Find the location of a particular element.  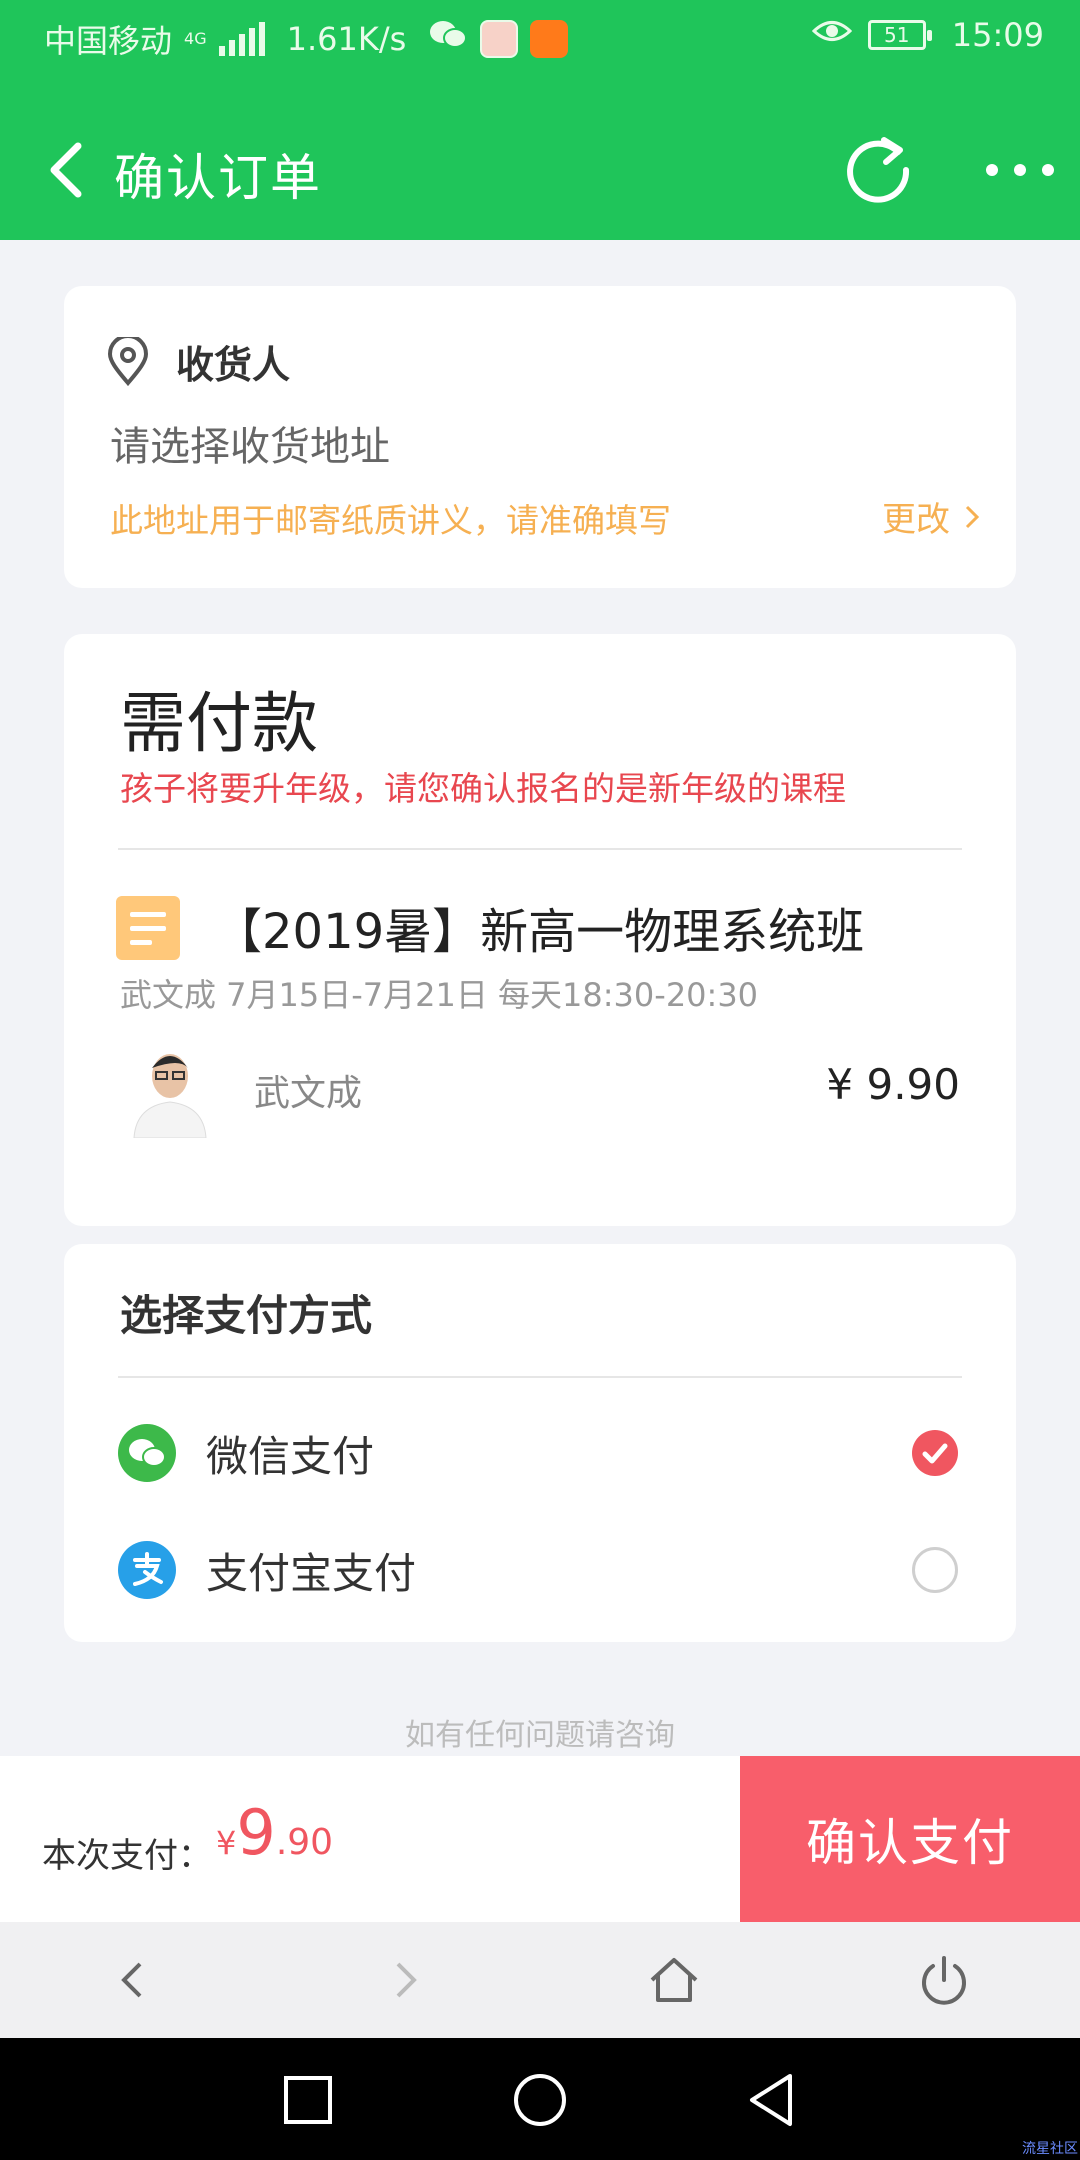

home-icon is located at coordinates (674, 1980).